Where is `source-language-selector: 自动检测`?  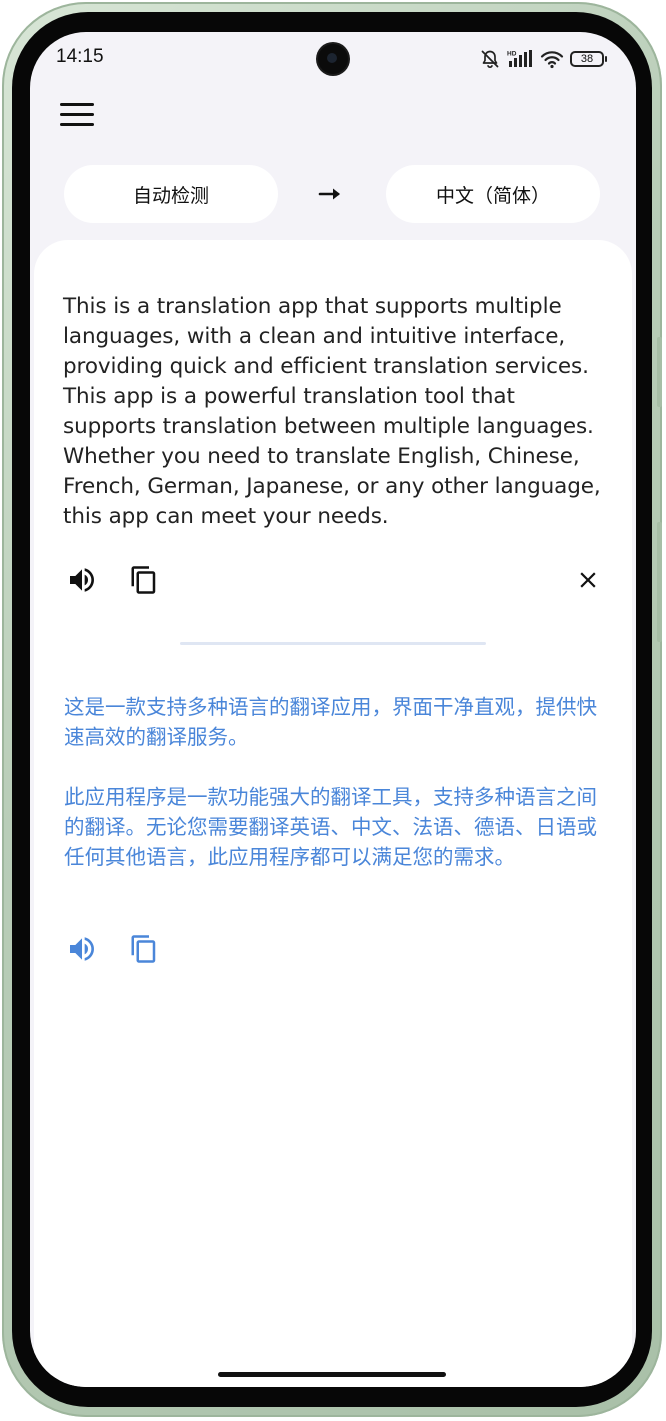 source-language-selector: 自动检测 is located at coordinates (171, 194).